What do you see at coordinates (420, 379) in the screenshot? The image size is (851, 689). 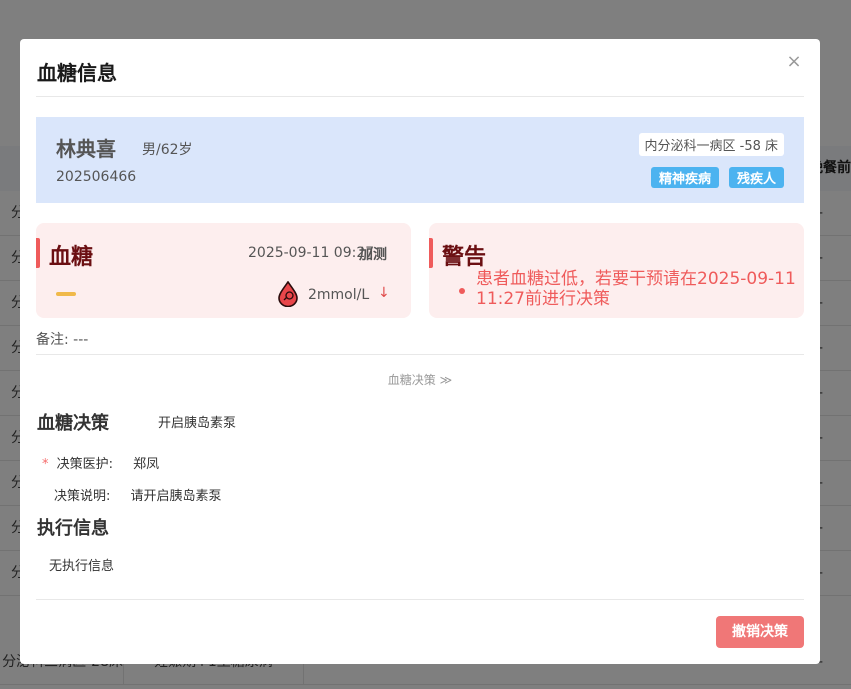 I see `decision-collapse-toggle: 血糖决策 ≫` at bounding box center [420, 379].